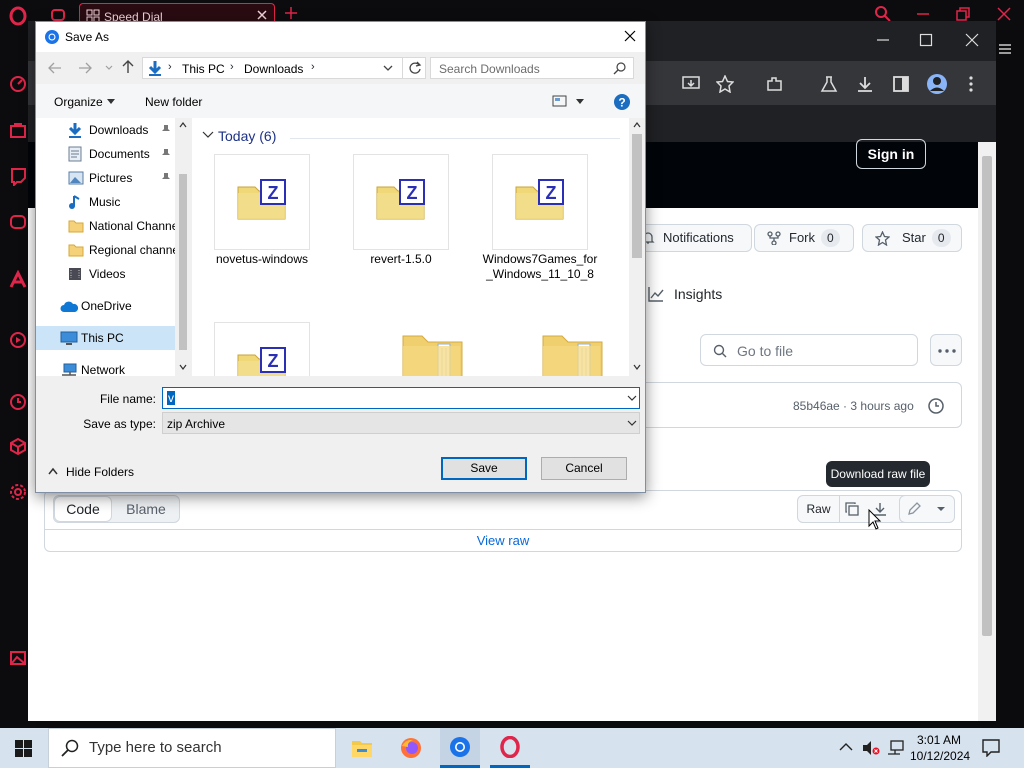 This screenshot has height=768, width=1024. I want to click on file-list-scrollbar, so click(637, 247).